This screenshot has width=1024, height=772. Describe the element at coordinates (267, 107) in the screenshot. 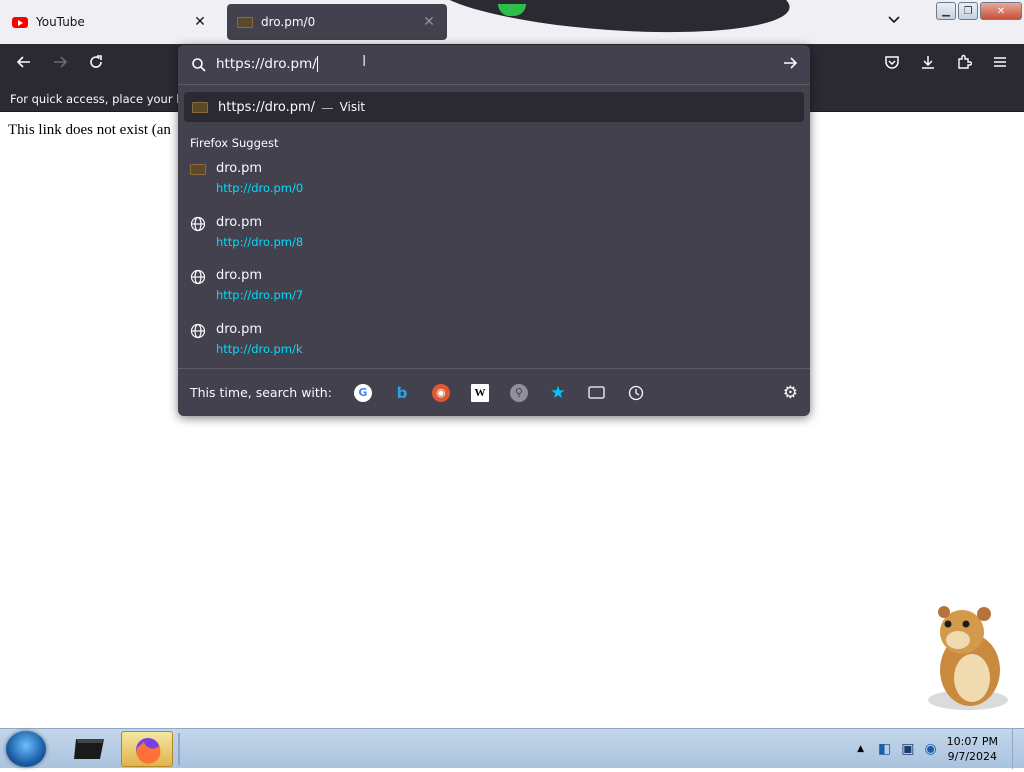

I see `visit-url: https://dro.pm/` at that location.